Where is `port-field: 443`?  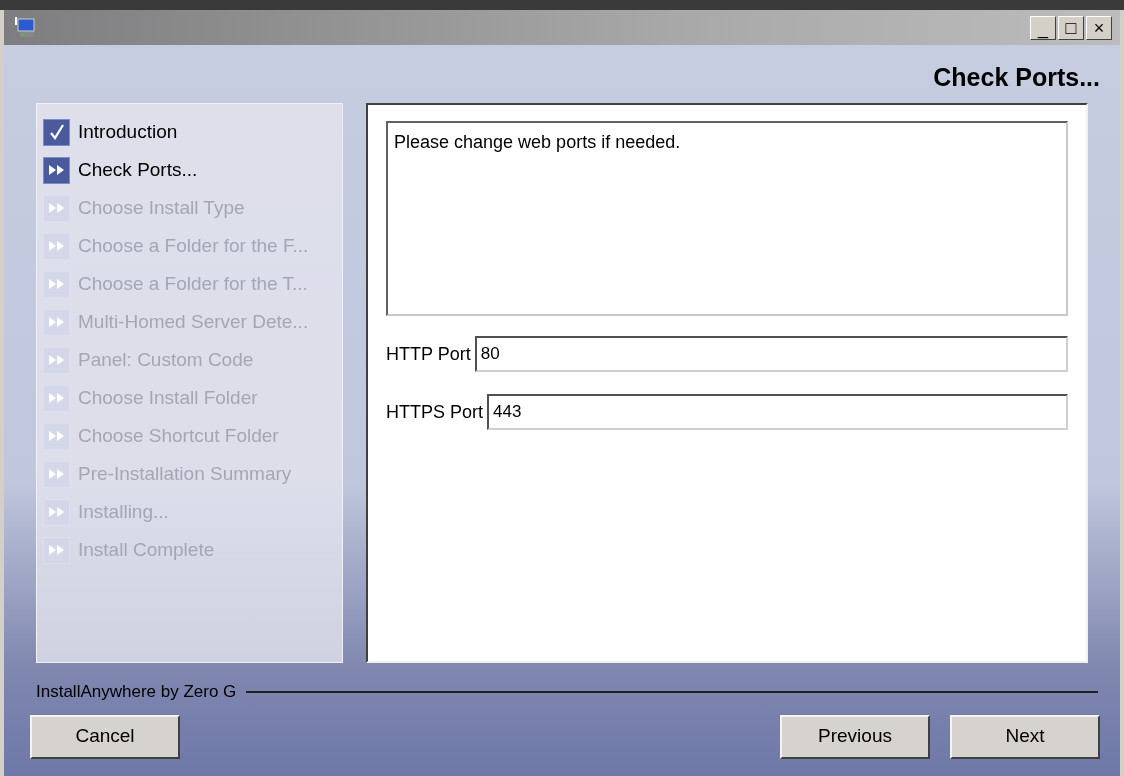
port-field: 443 is located at coordinates (777, 412).